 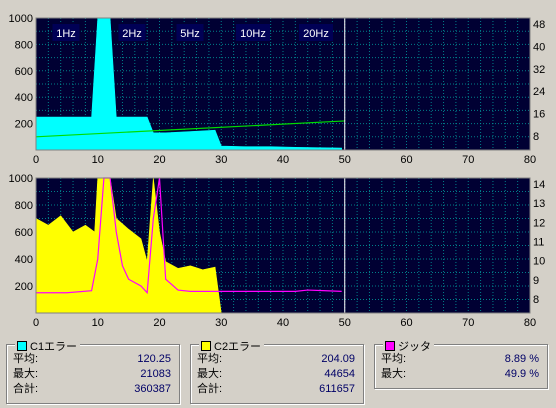 What do you see at coordinates (276, 374) in the screenshot?
I see `c2-max-row: 最大: 44654` at bounding box center [276, 374].